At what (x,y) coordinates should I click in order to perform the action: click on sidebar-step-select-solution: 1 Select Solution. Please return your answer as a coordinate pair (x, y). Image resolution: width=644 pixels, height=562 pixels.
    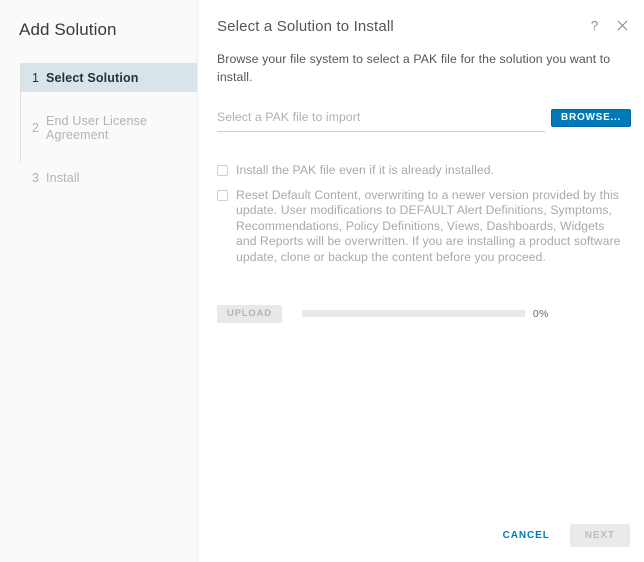
    Looking at the image, I should click on (109, 77).